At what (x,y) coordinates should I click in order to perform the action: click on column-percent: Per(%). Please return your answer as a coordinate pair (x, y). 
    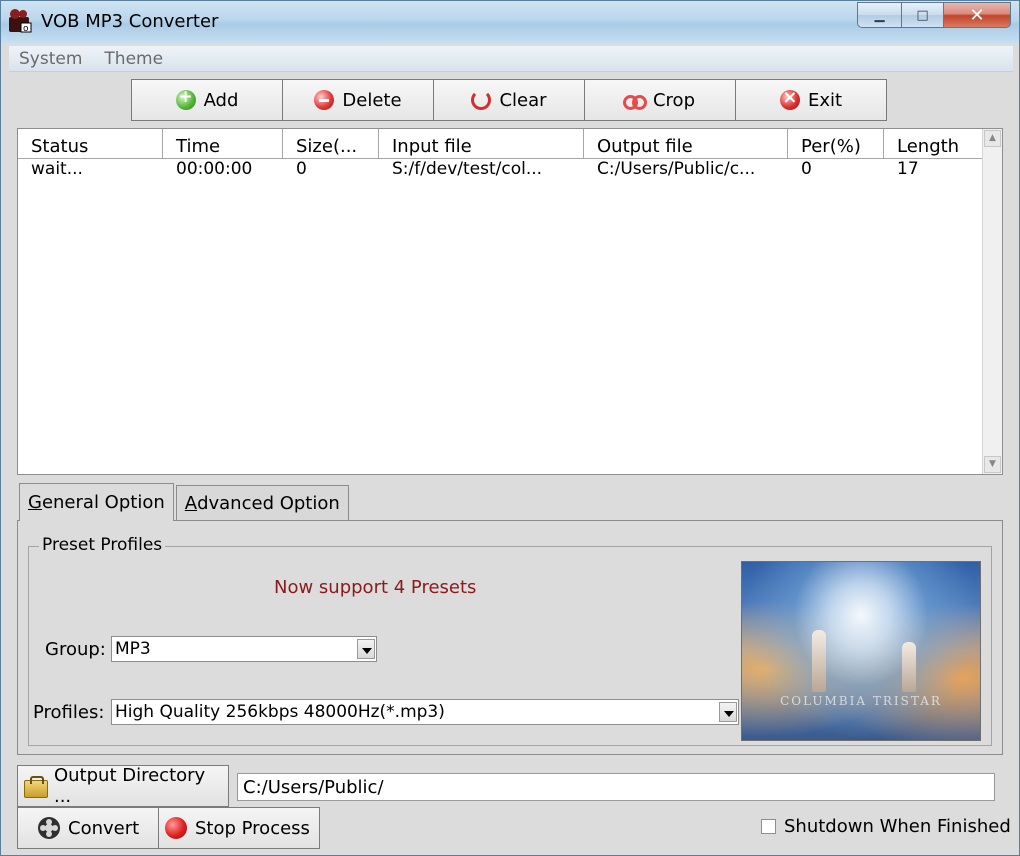
    Looking at the image, I should click on (836, 144).